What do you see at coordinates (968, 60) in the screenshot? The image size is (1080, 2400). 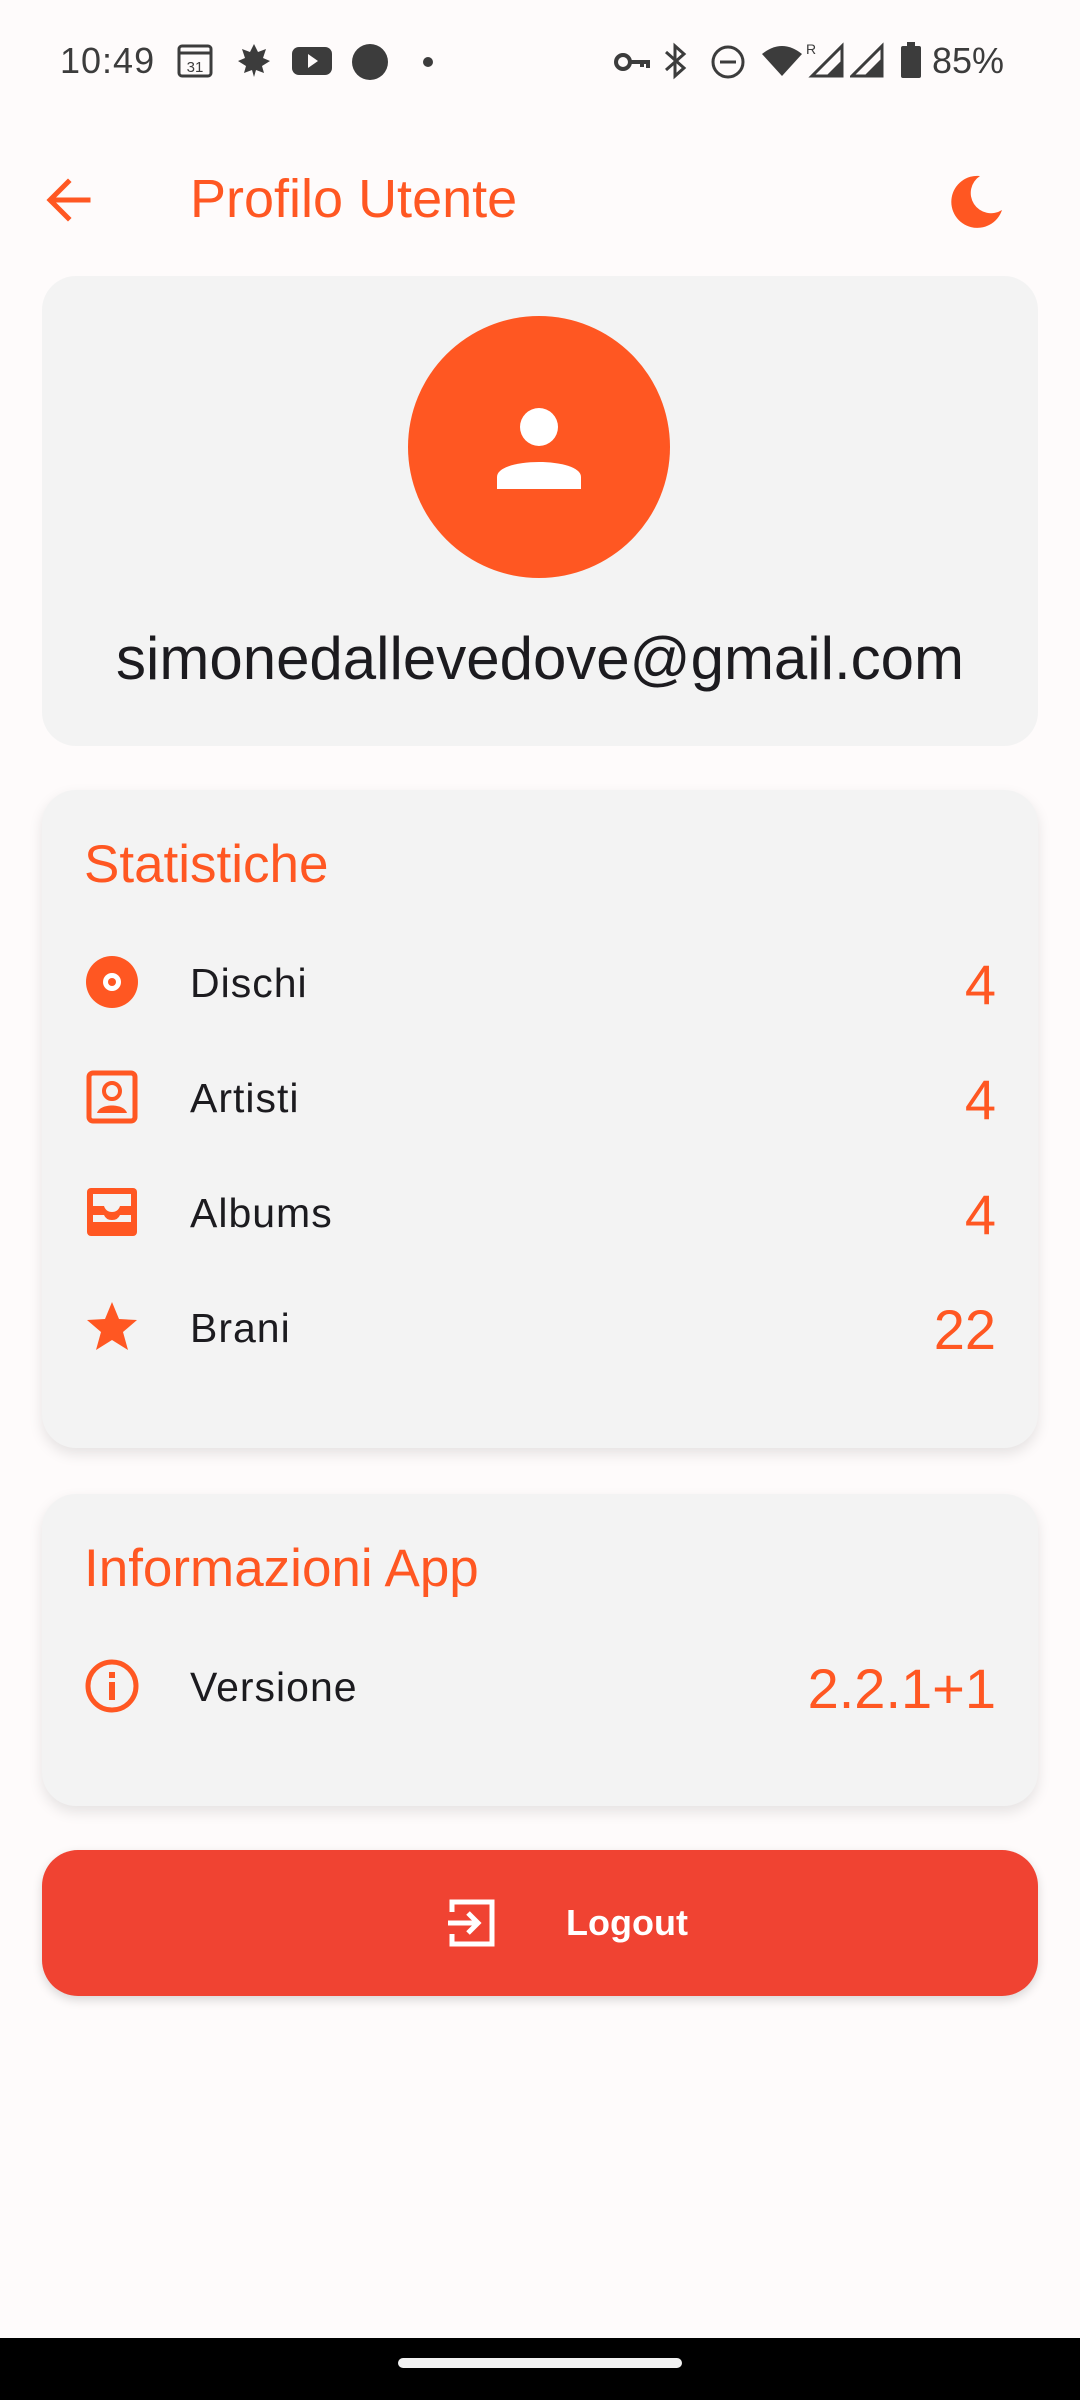 I see `battery-percent: 85%` at bounding box center [968, 60].